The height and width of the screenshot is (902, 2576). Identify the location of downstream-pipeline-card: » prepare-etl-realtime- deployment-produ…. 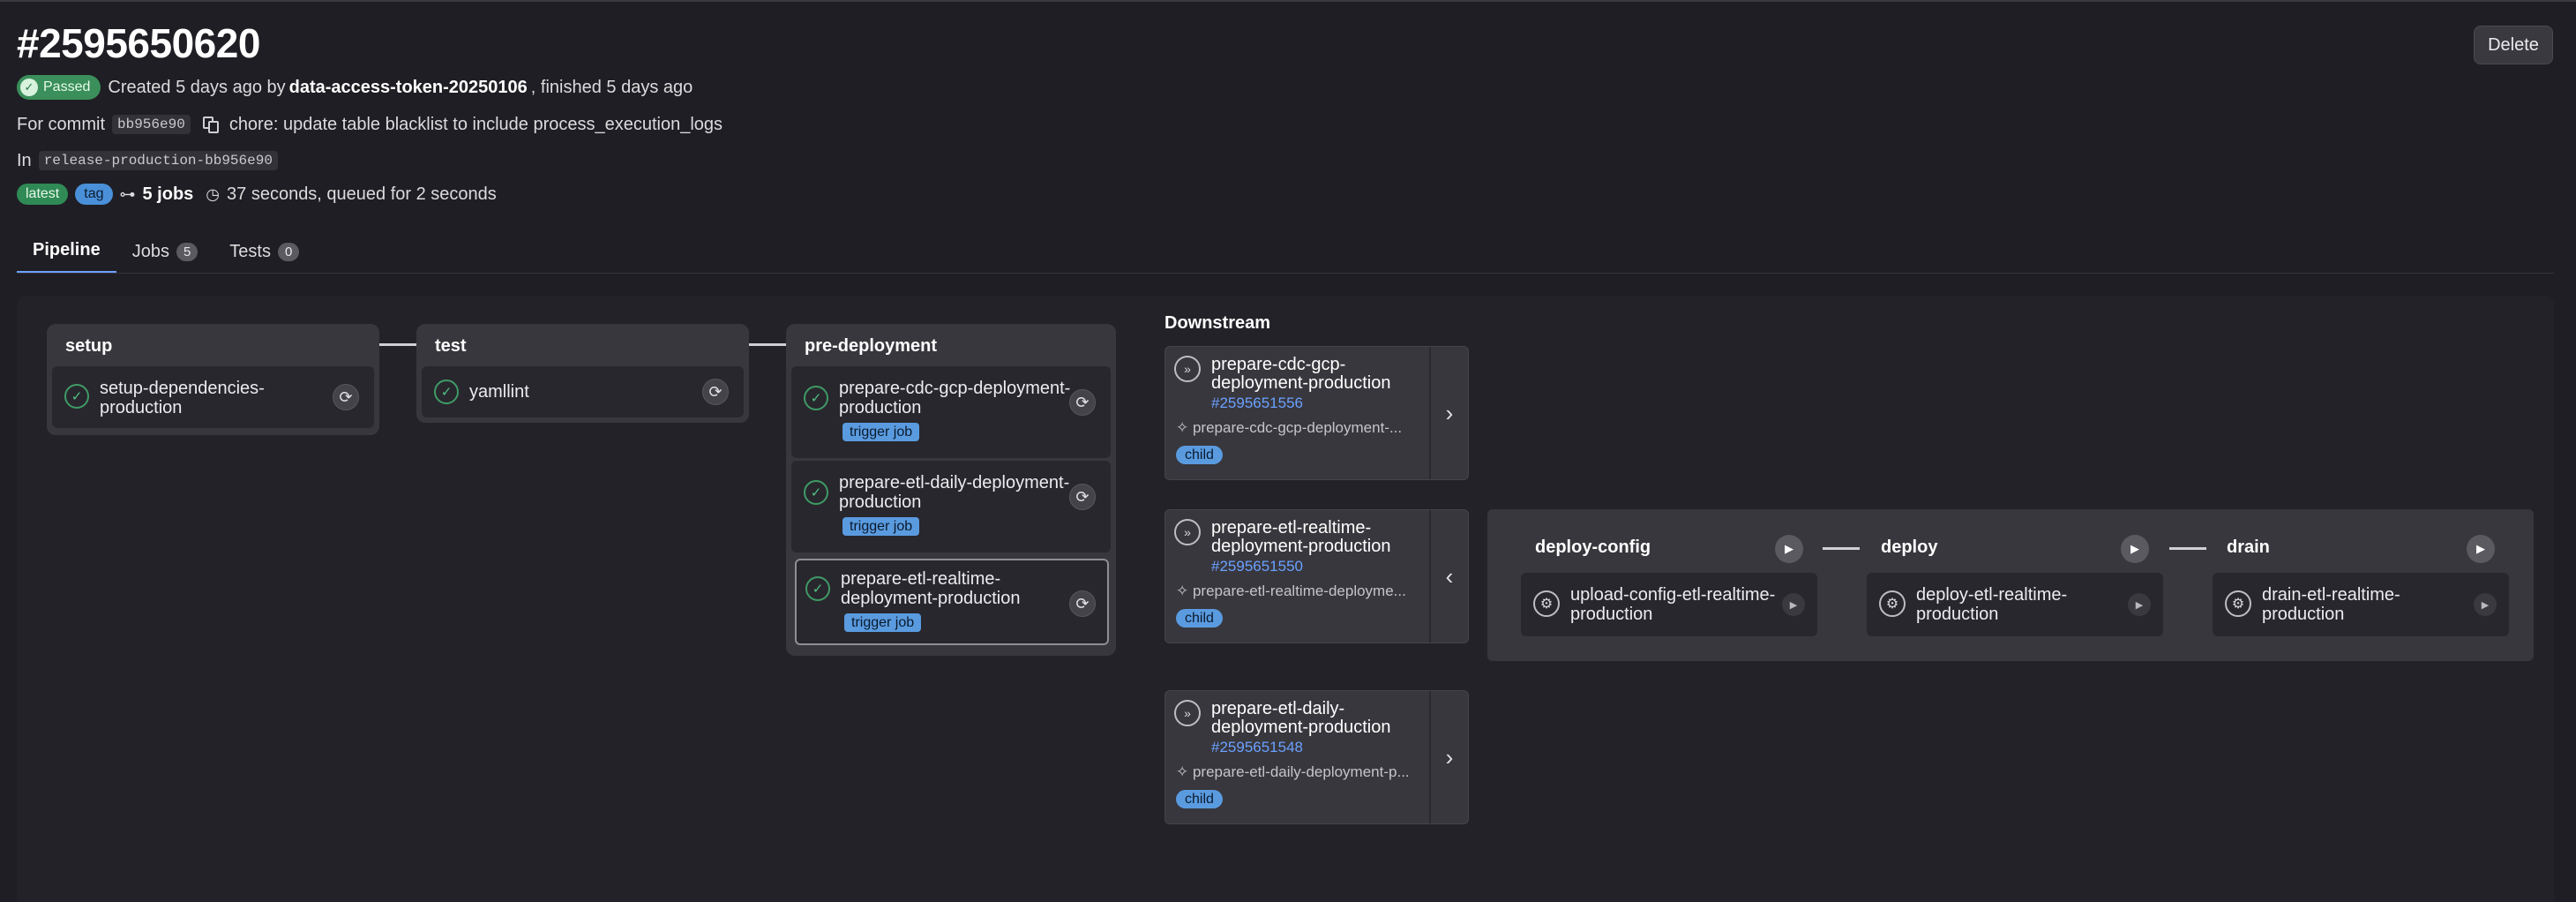
(1317, 576).